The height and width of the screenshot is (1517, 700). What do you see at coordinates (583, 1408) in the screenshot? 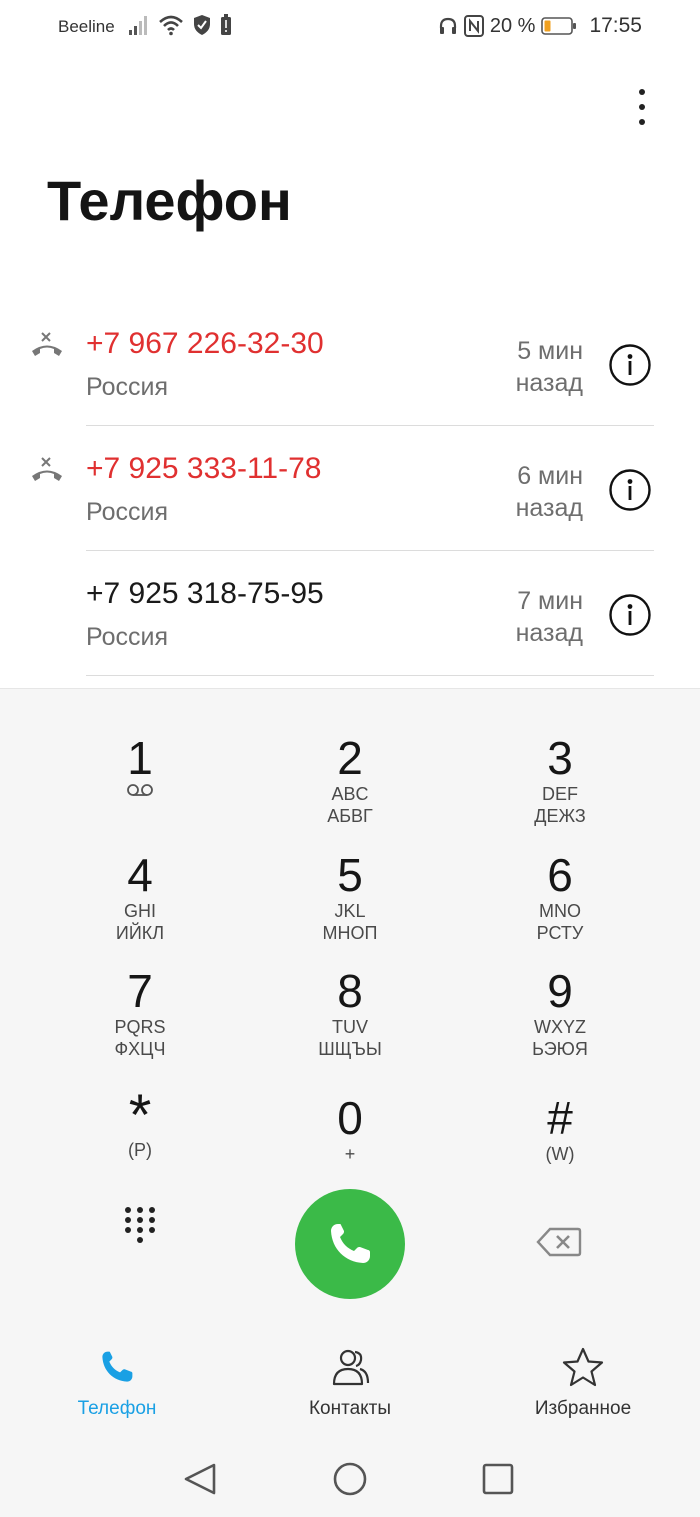
I see `nav-label: Избранное` at bounding box center [583, 1408].